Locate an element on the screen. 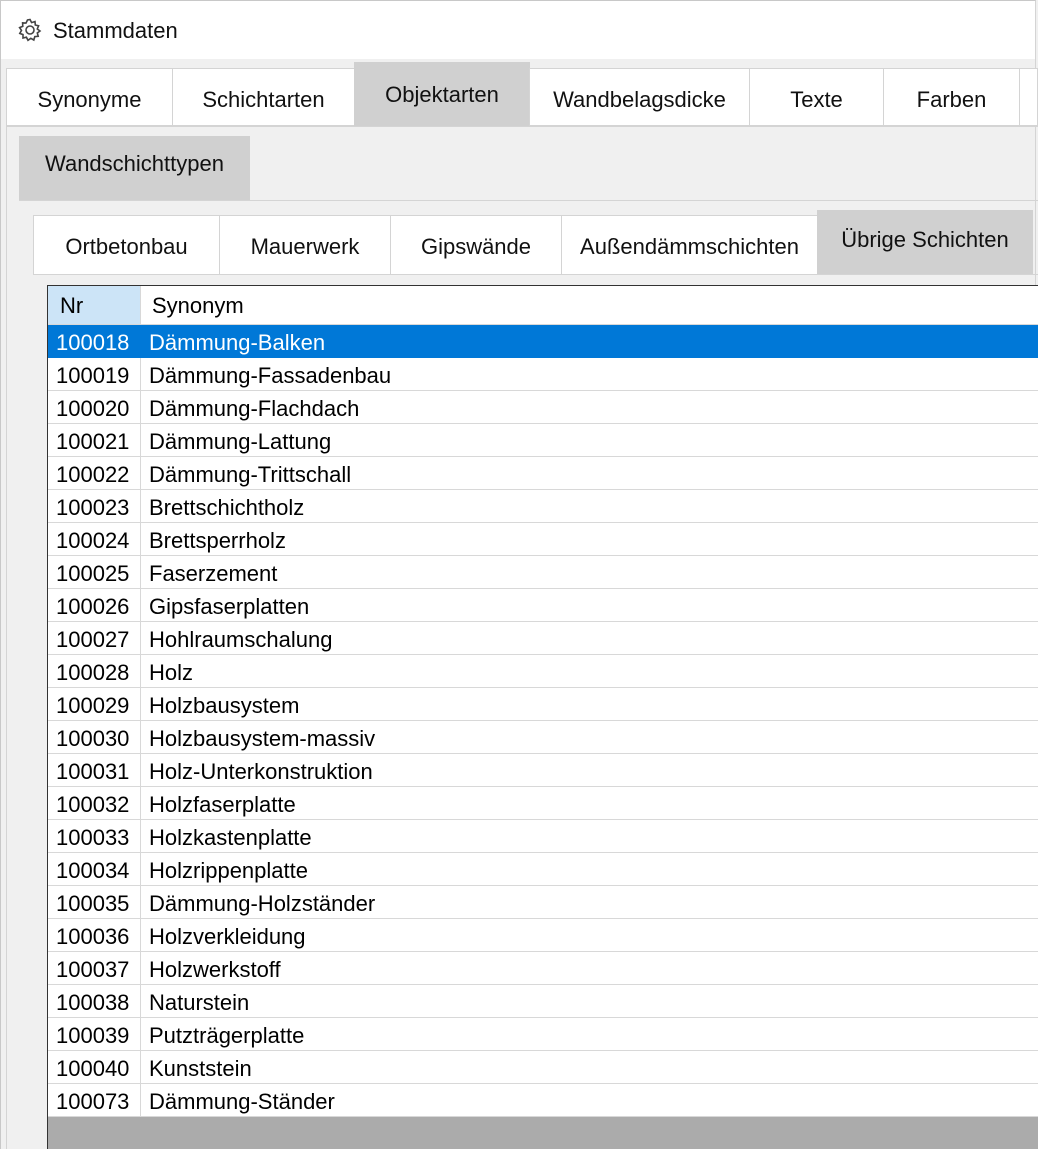  cell-nr: 100032 is located at coordinates (94, 803).